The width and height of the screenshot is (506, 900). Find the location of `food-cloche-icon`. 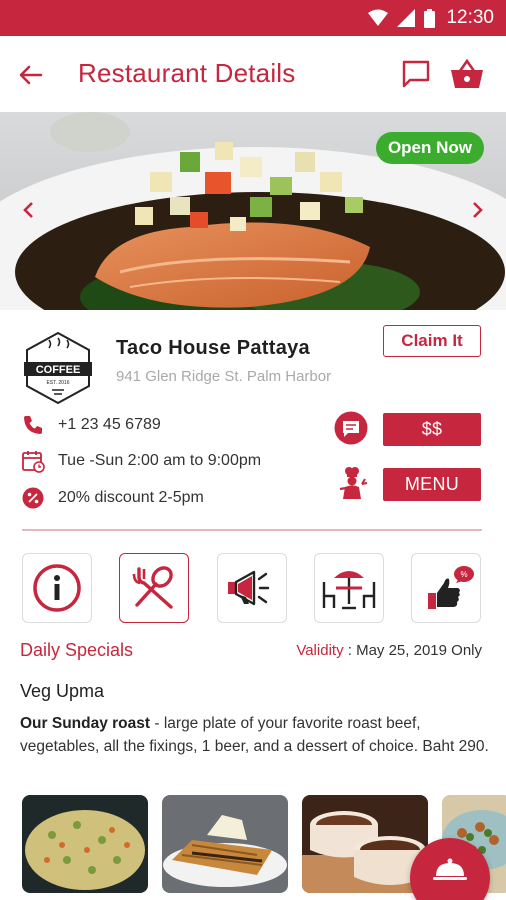

food-cloche-icon is located at coordinates (450, 869).